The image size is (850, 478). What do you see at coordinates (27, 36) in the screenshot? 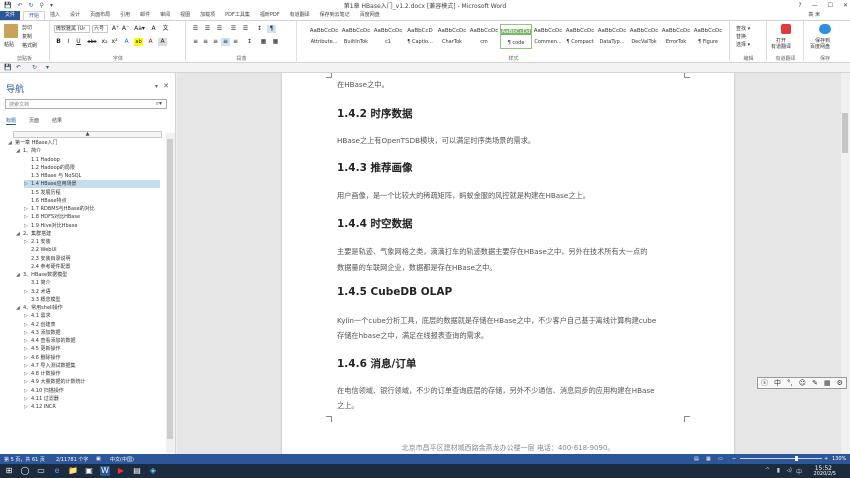
I see `copy-button: 复制` at bounding box center [27, 36].